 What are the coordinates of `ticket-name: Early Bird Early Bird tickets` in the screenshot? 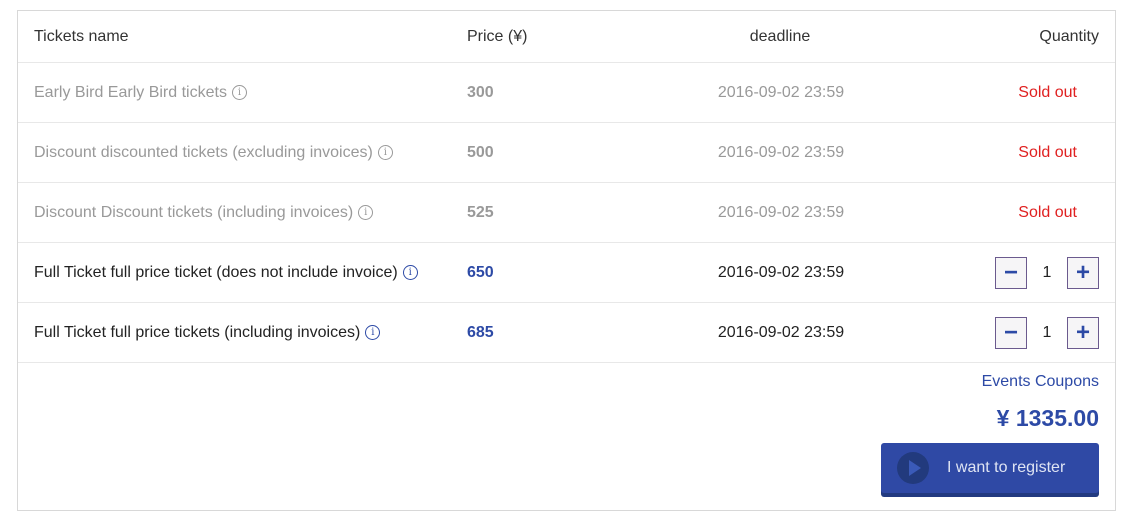 It's located at (130, 92).